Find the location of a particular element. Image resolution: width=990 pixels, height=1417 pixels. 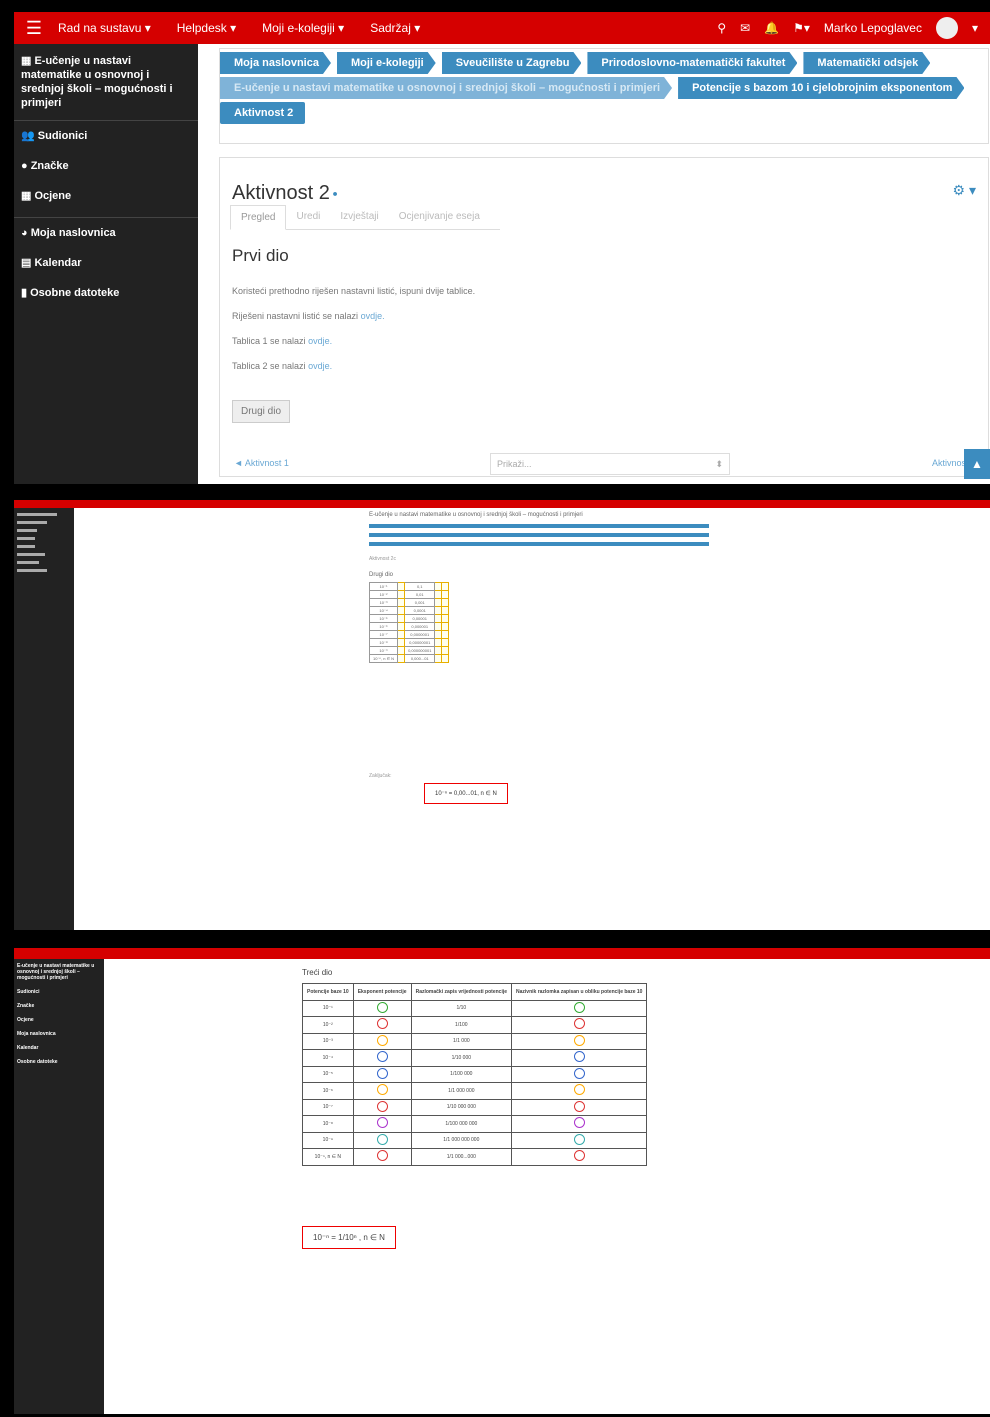

menu-helpdesk: Helpdesk ▾ is located at coordinates (206, 28).